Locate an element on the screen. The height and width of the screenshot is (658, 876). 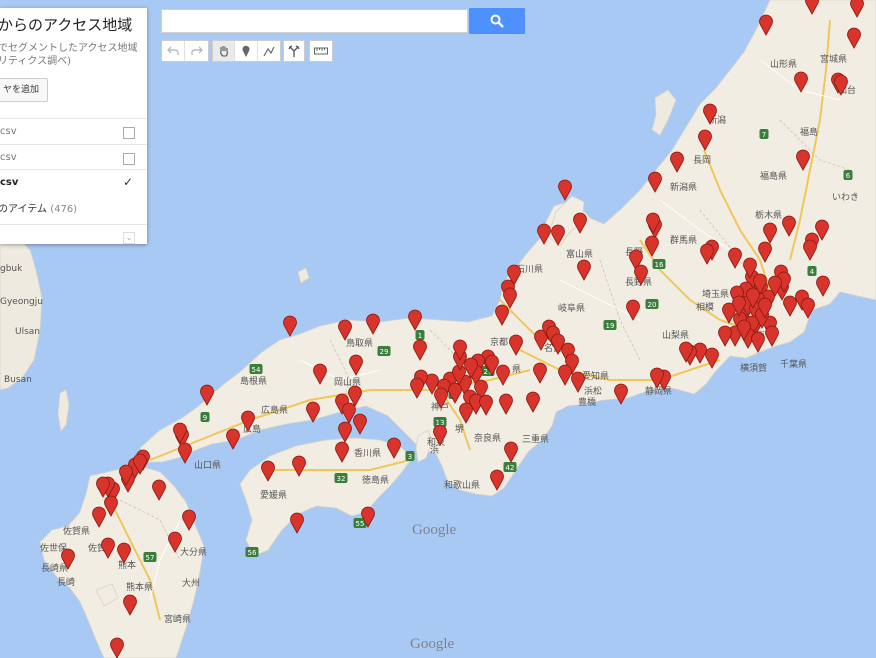
svg-text: 19 is located at coordinates (610, 326).